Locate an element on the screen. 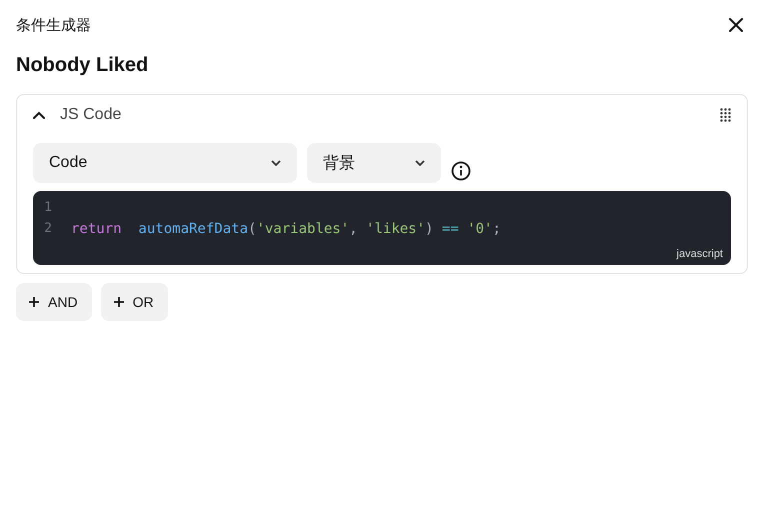 This screenshot has width=764, height=525. line-number: 1 is located at coordinates (48, 207).